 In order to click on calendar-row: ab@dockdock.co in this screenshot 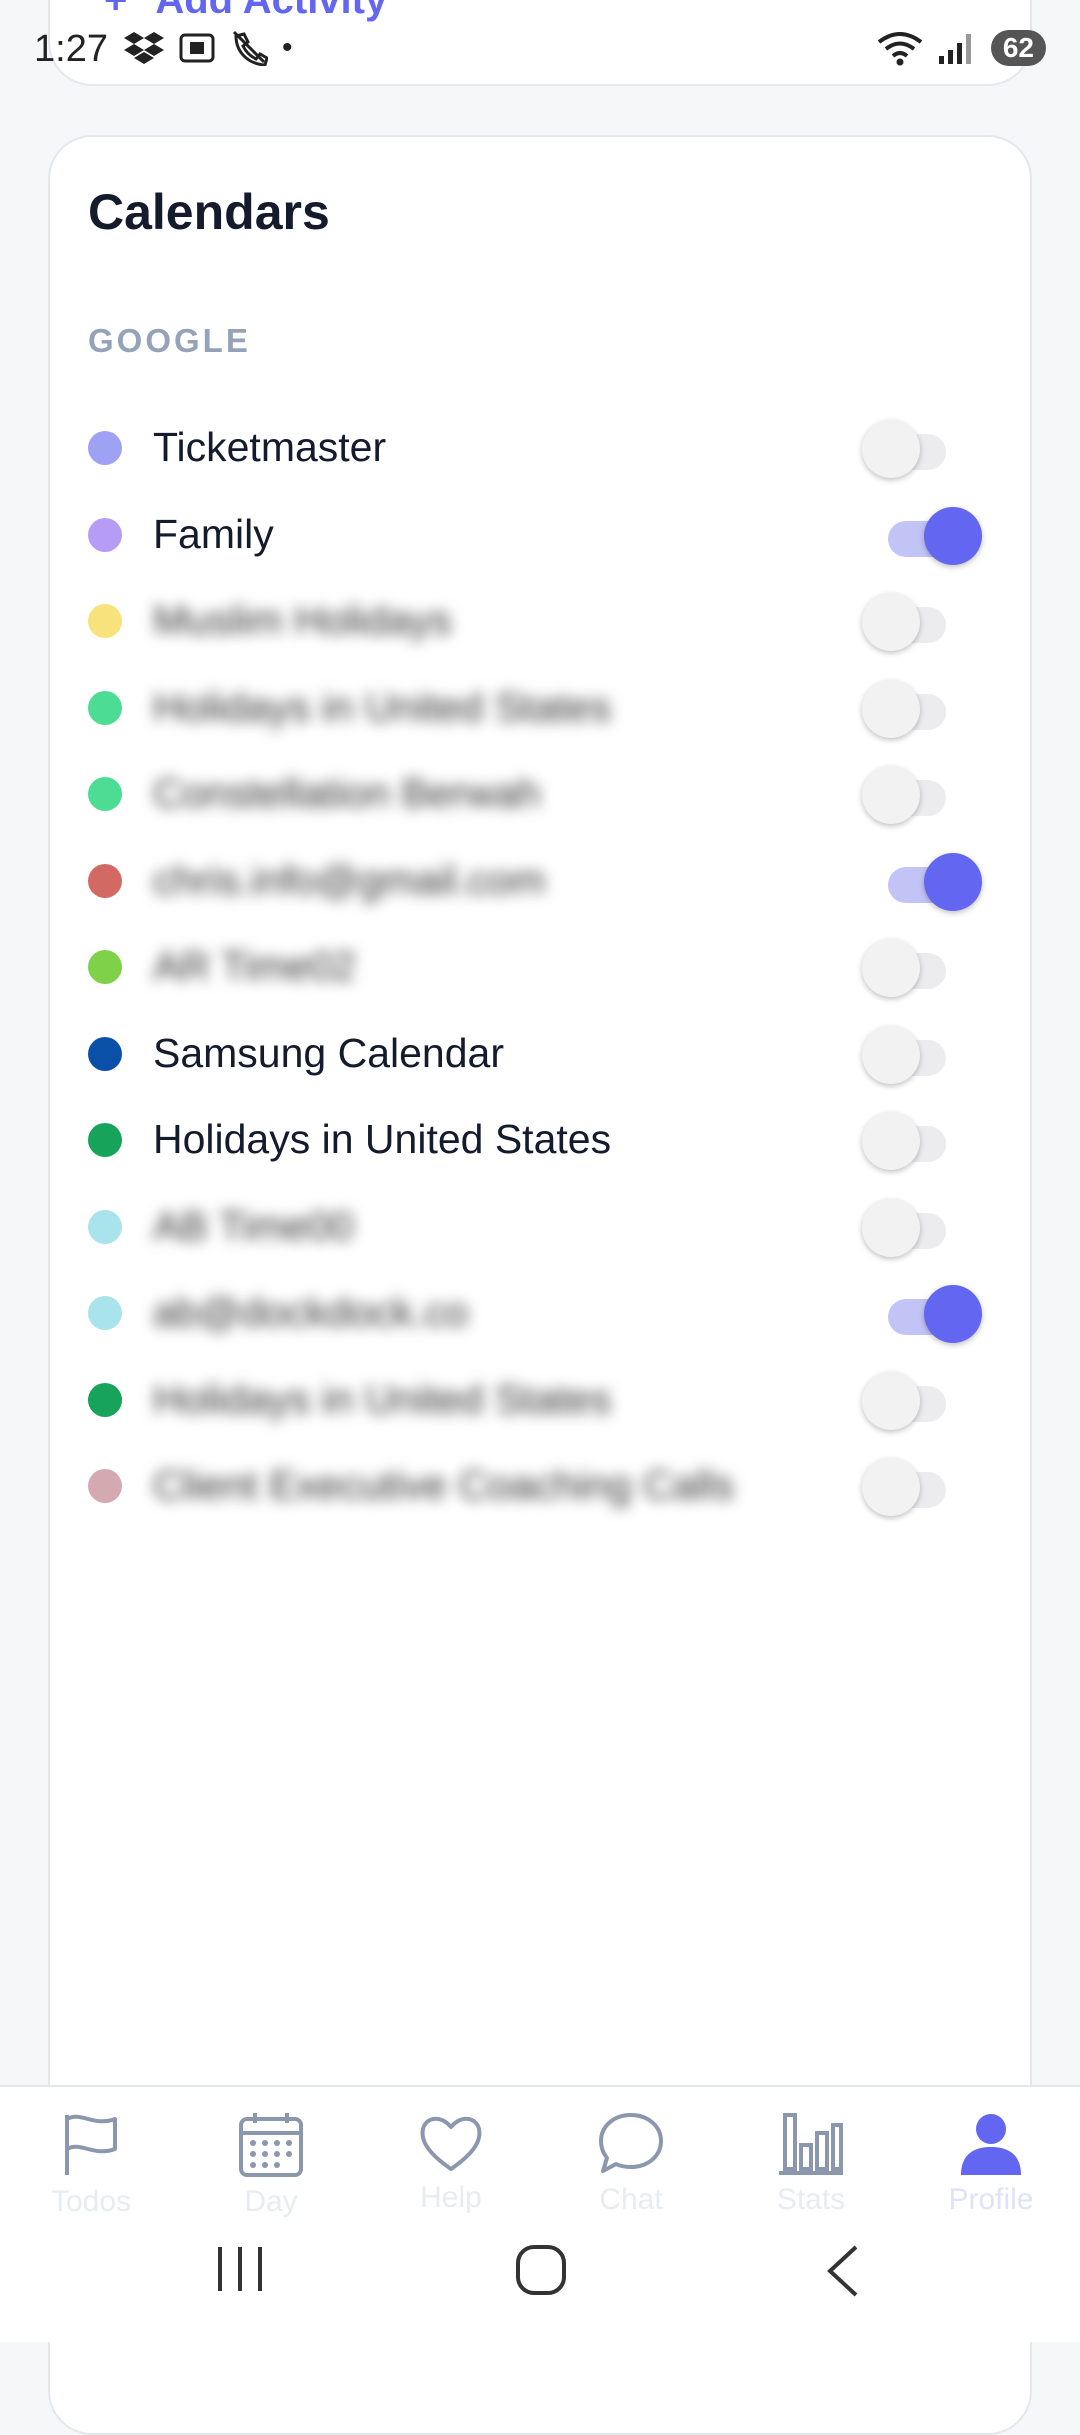, I will do `click(540, 1313)`.